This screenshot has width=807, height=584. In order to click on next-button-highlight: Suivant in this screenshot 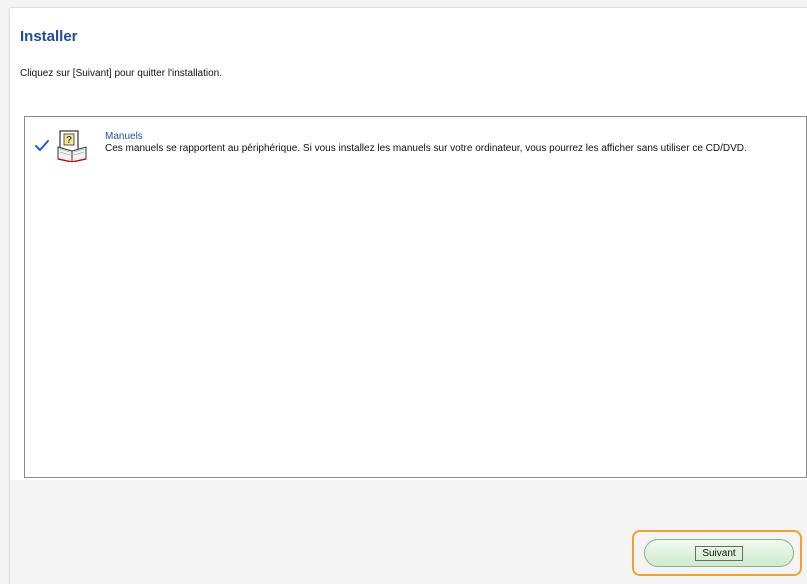, I will do `click(717, 553)`.